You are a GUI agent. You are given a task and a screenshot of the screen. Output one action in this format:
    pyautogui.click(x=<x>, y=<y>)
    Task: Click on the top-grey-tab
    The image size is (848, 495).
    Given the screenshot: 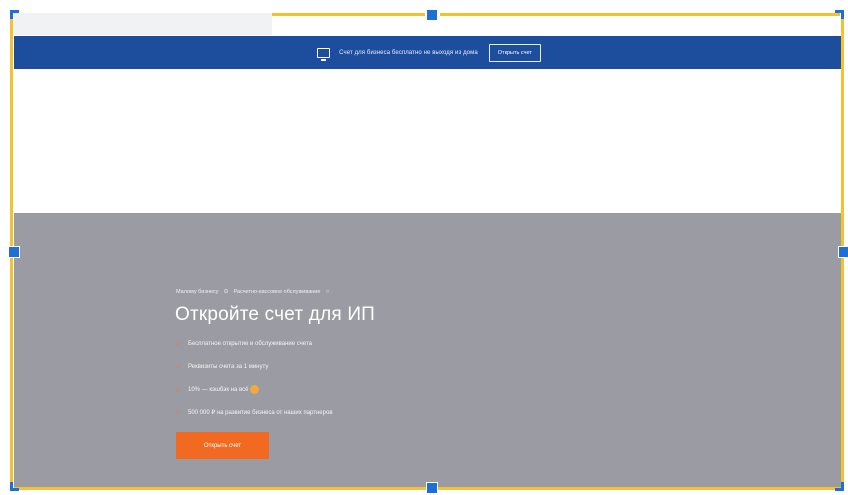 What is the action you would take?
    pyautogui.click(x=143, y=24)
    